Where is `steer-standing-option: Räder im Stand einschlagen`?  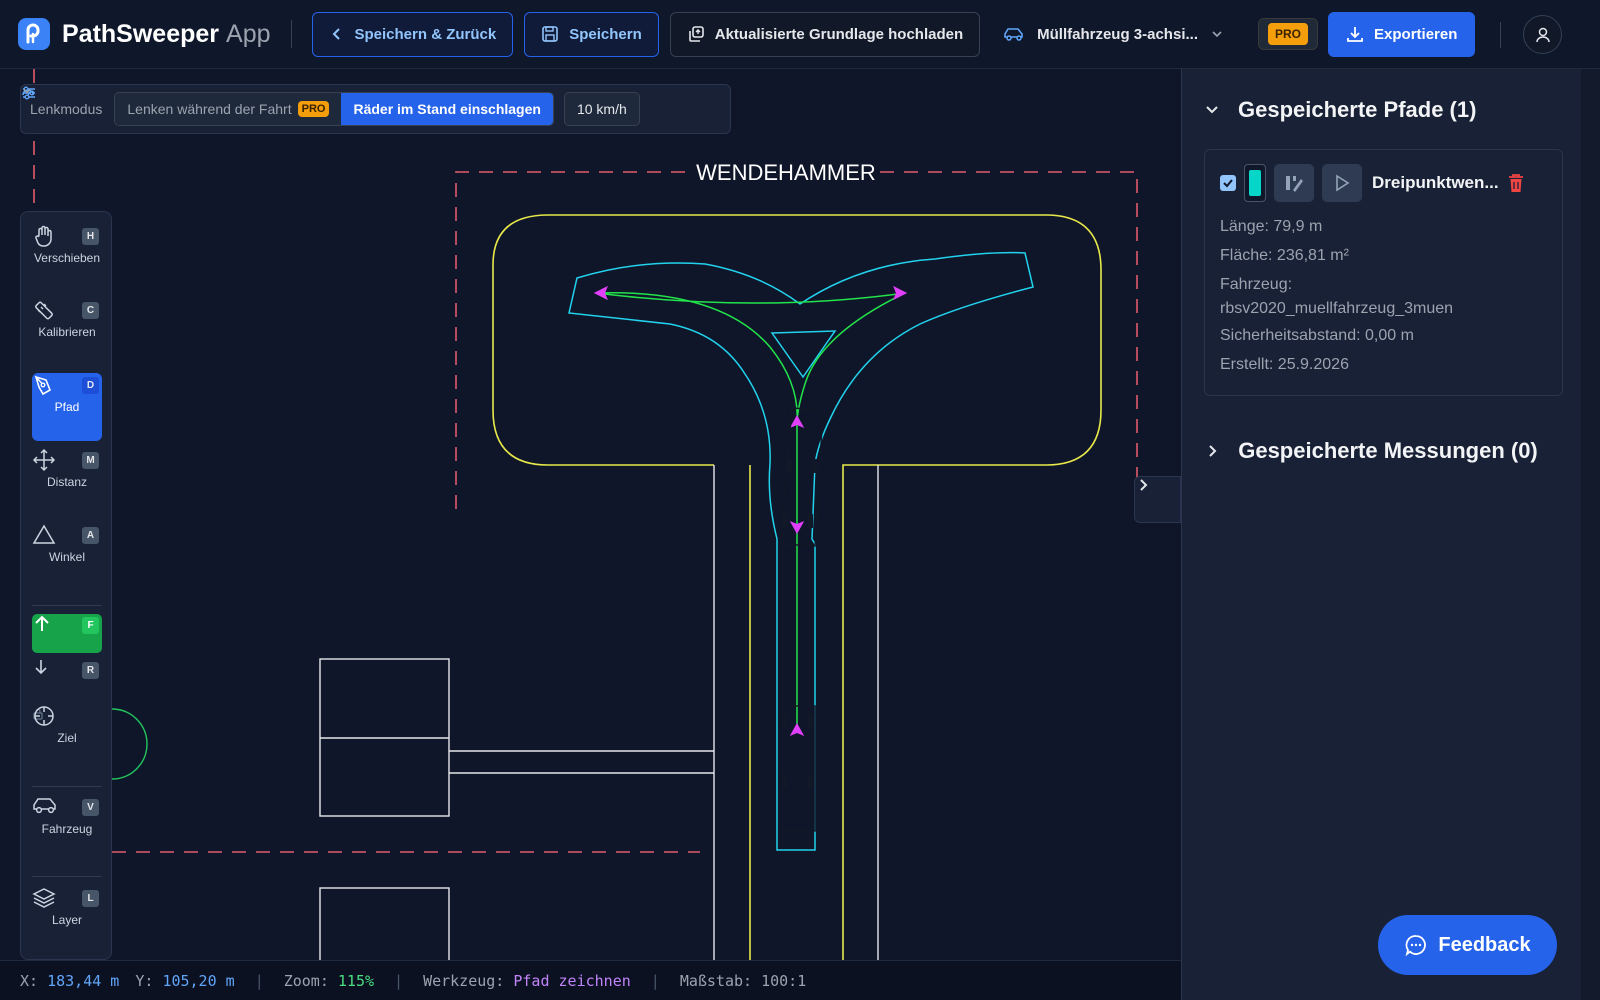 steer-standing-option: Räder im Stand einschlagen is located at coordinates (447, 109).